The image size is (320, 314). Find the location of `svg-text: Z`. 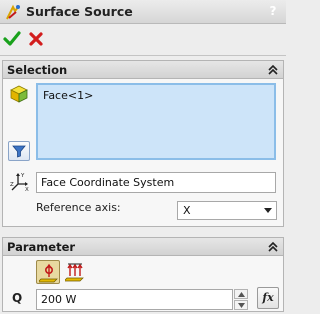

svg-text: Z is located at coordinates (12, 185).